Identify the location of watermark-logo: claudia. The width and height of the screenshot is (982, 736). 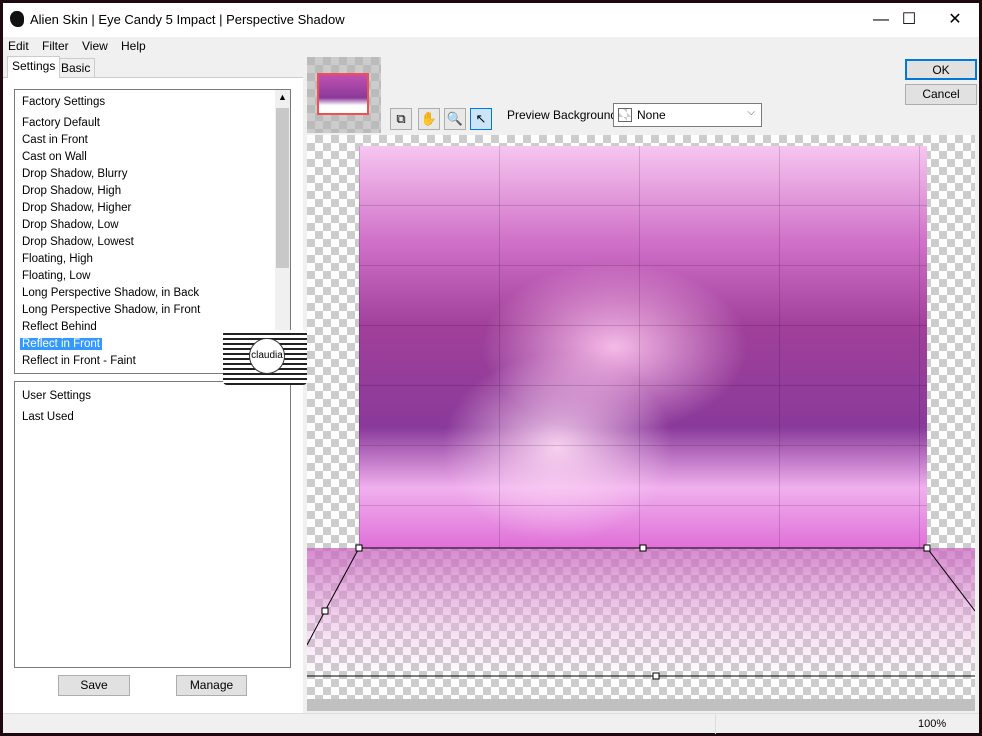
(265, 357).